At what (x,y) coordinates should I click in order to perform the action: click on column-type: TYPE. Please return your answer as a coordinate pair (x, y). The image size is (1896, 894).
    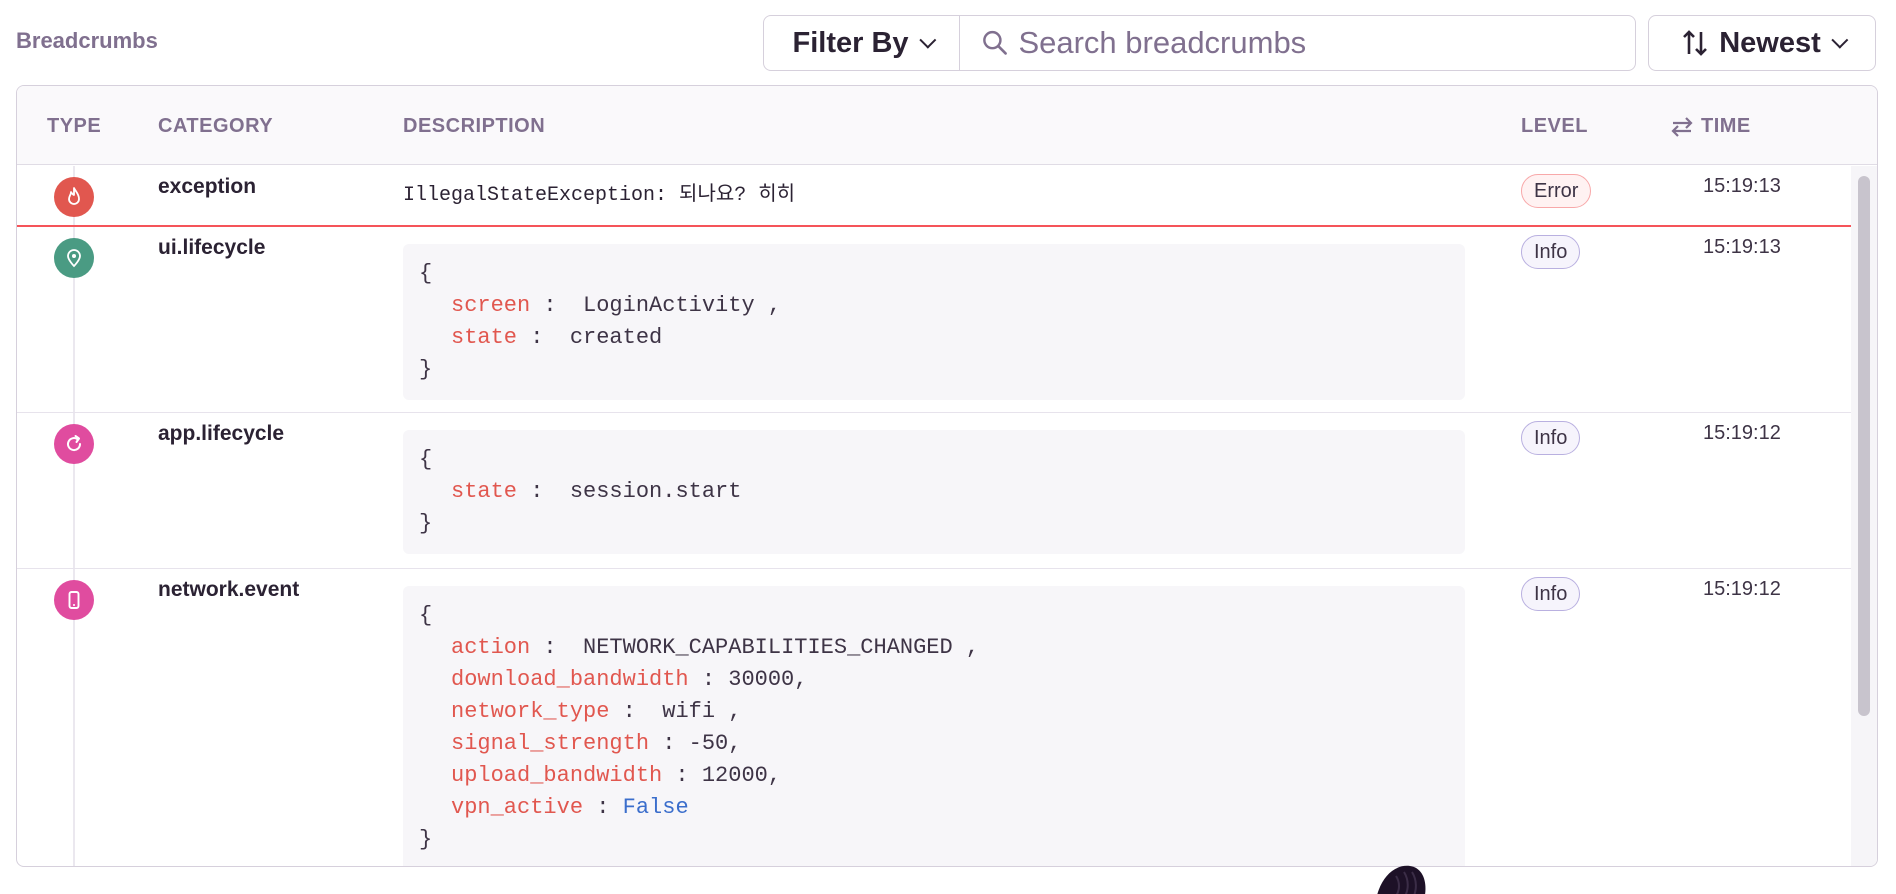
    Looking at the image, I should click on (74, 126).